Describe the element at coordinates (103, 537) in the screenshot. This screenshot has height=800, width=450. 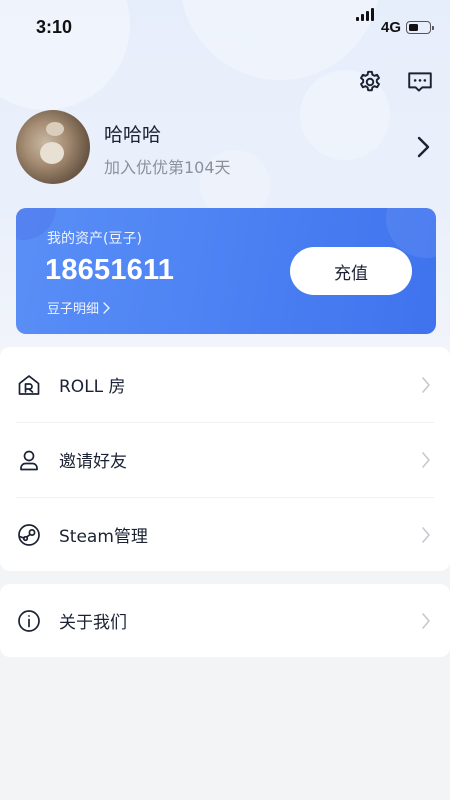
I see `menu-label-steam: Steam管理` at that location.